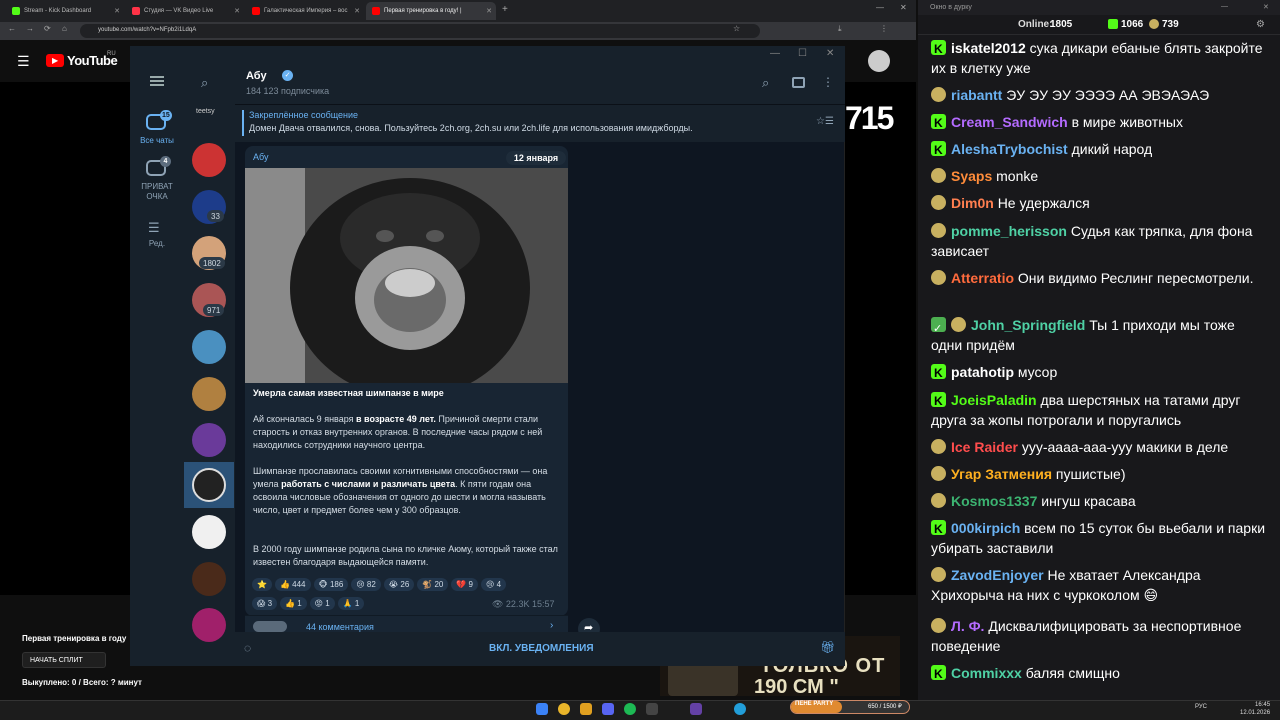 The width and height of the screenshot is (1280, 720). I want to click on gift-icon: 🎁︎, so click(827, 647).